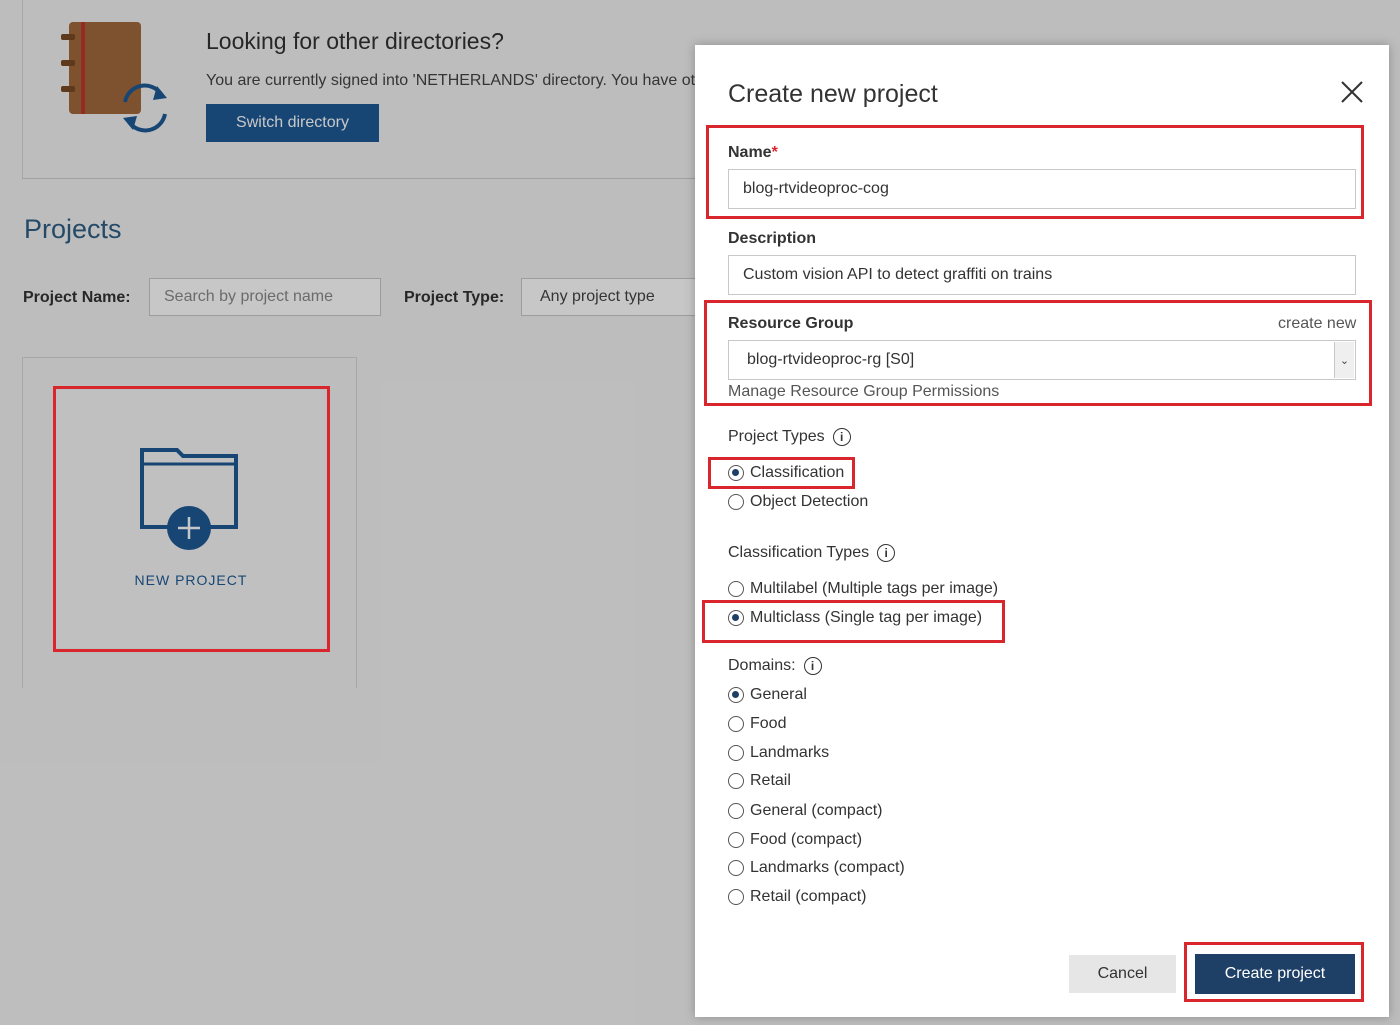  I want to click on close-icon, so click(1352, 92).